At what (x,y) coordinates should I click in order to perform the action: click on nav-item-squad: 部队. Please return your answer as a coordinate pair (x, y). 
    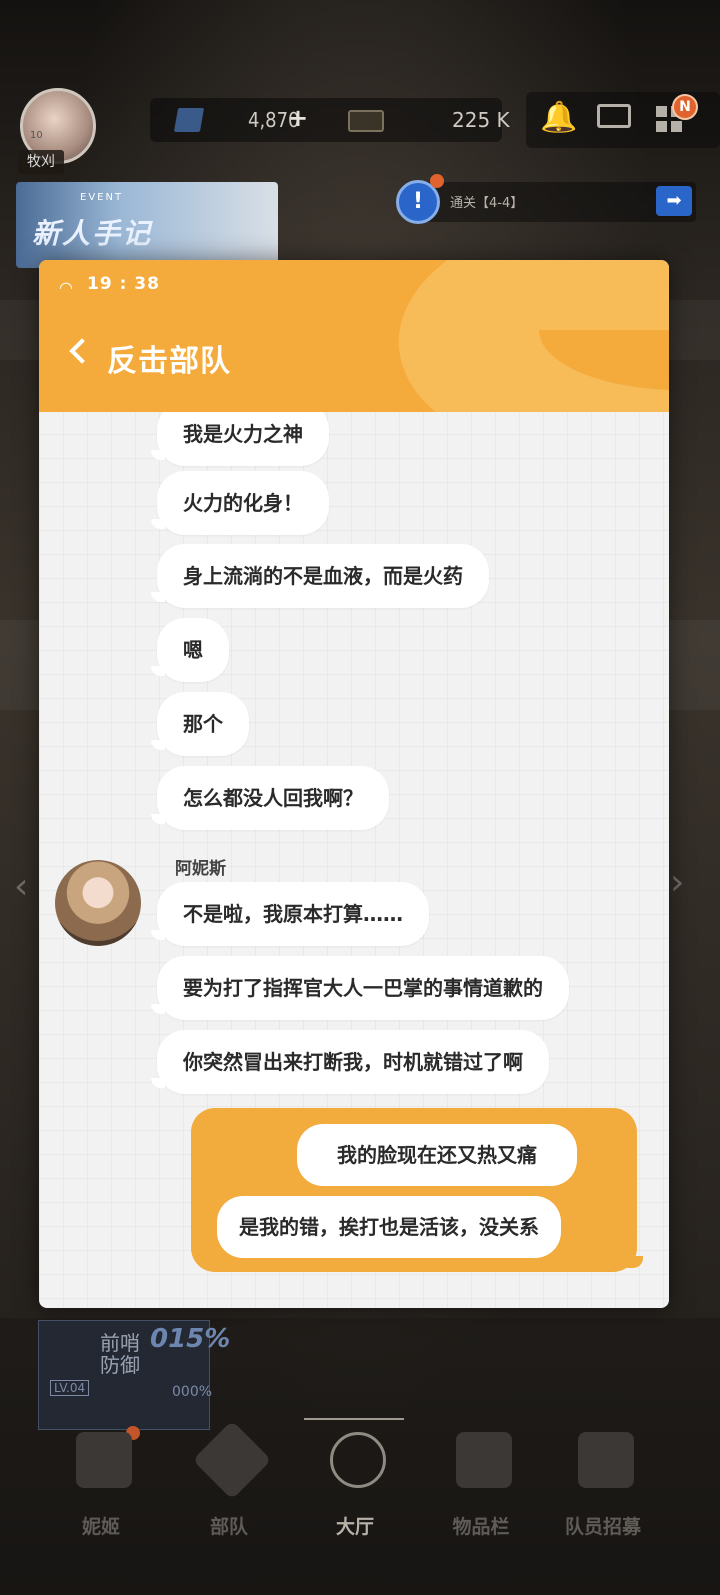
    Looking at the image, I should click on (229, 1484).